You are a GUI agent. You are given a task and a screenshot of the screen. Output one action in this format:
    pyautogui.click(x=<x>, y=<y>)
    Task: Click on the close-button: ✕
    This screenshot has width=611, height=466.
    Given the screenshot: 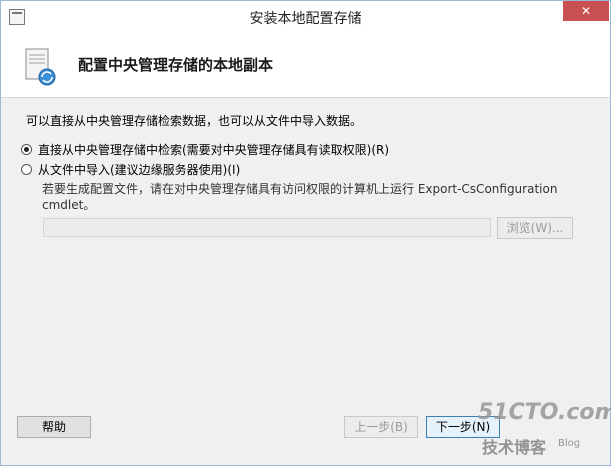 What is the action you would take?
    pyautogui.click(x=586, y=11)
    